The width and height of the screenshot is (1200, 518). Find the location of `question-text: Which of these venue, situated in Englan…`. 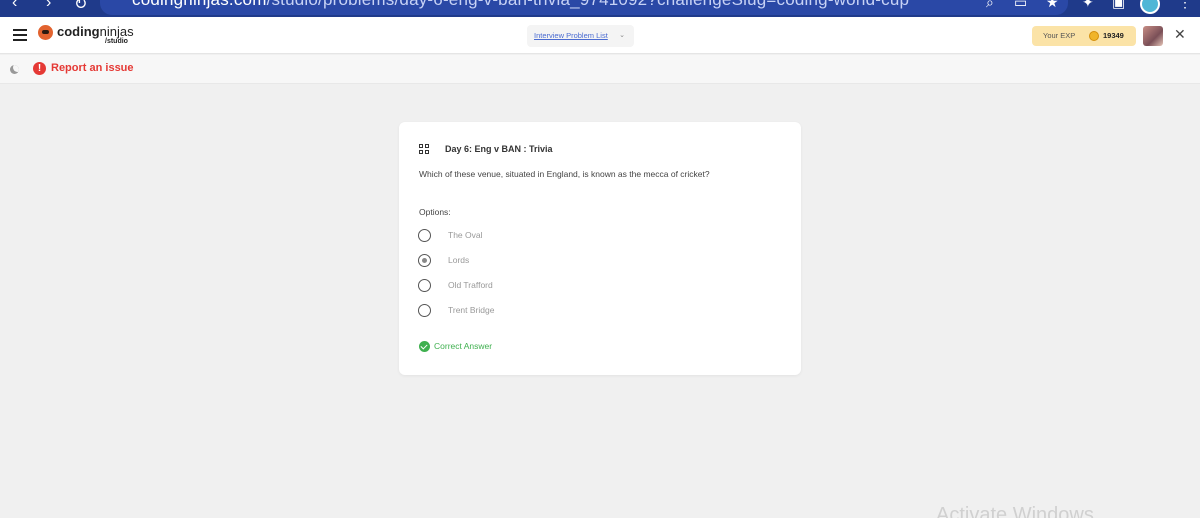

question-text: Which of these venue, situated in Englan… is located at coordinates (564, 174).